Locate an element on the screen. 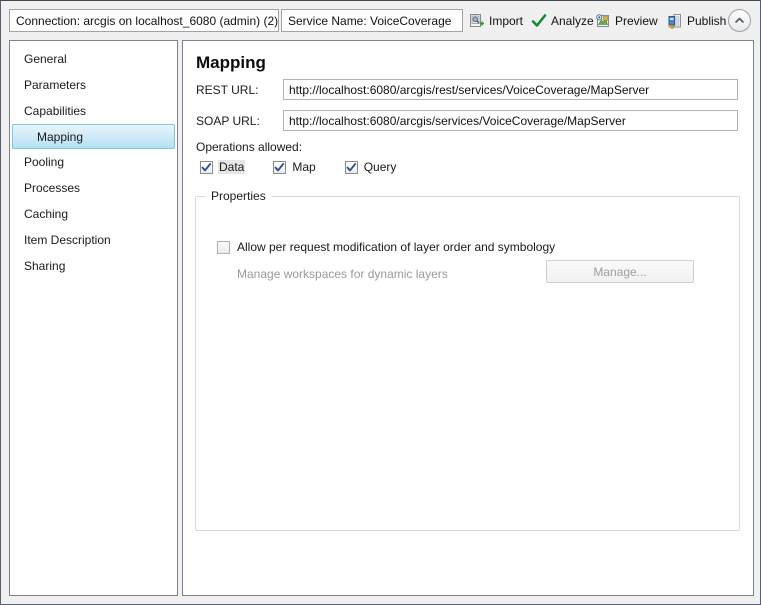  page-title: Mapping is located at coordinates (231, 62).